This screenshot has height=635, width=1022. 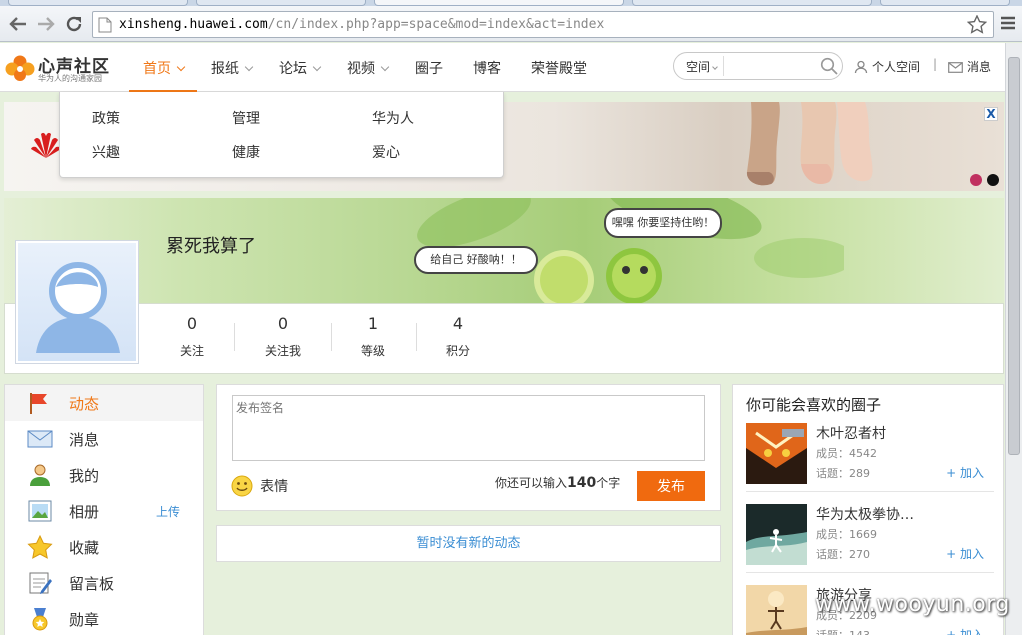 I want to click on dropdown-item-health: 健康, so click(x=246, y=152).